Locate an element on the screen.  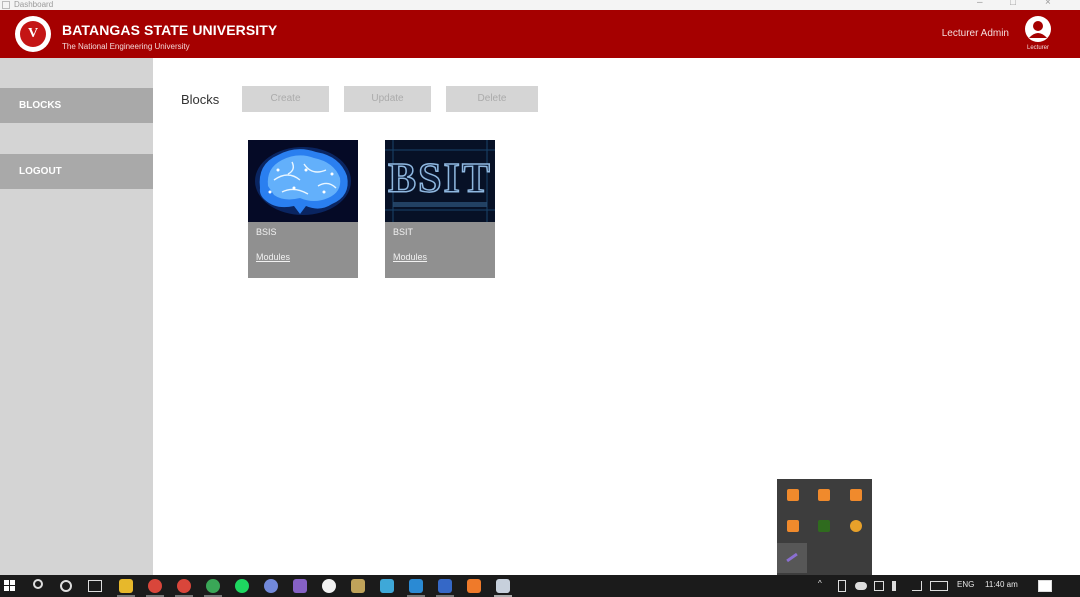
create-button: Create is located at coordinates (285, 99).